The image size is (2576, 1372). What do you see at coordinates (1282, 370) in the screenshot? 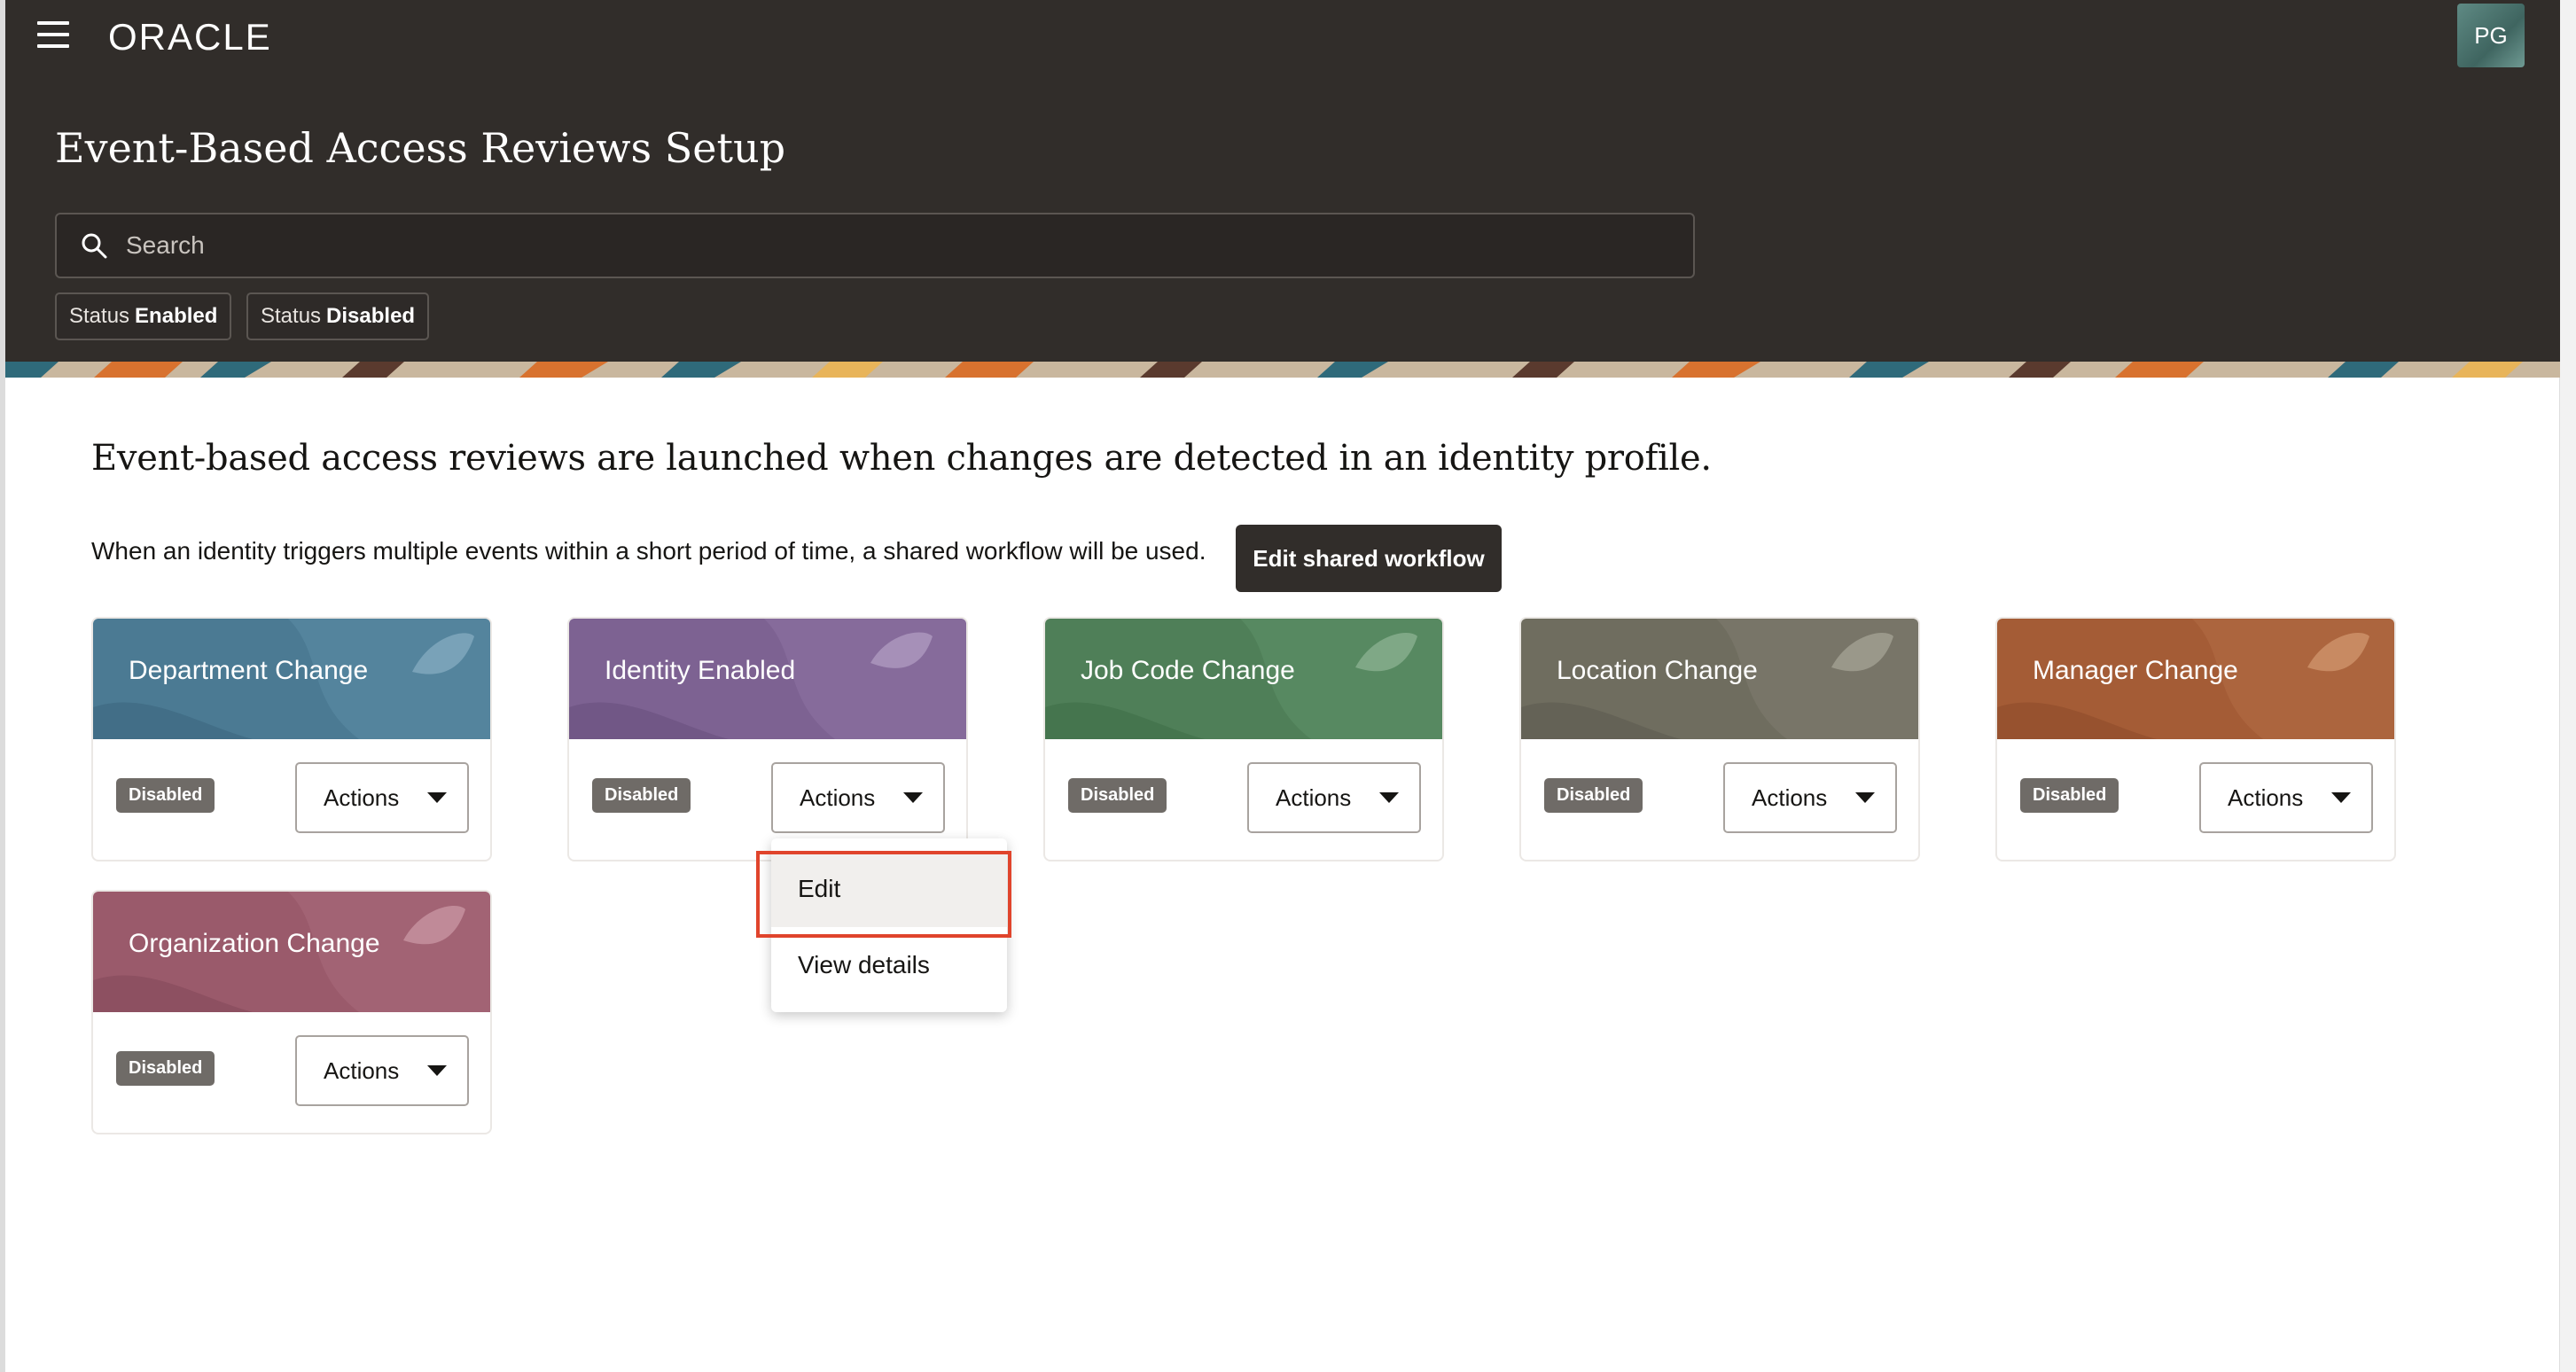
I see `decorative-banner` at bounding box center [1282, 370].